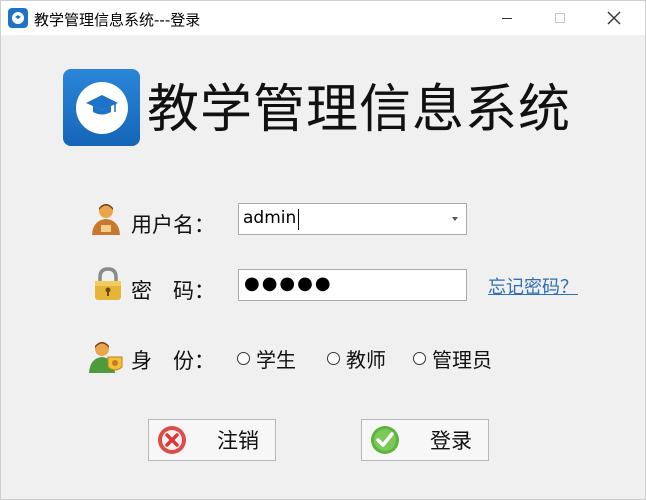 The image size is (646, 500). I want to click on username-value: admin, so click(270, 218).